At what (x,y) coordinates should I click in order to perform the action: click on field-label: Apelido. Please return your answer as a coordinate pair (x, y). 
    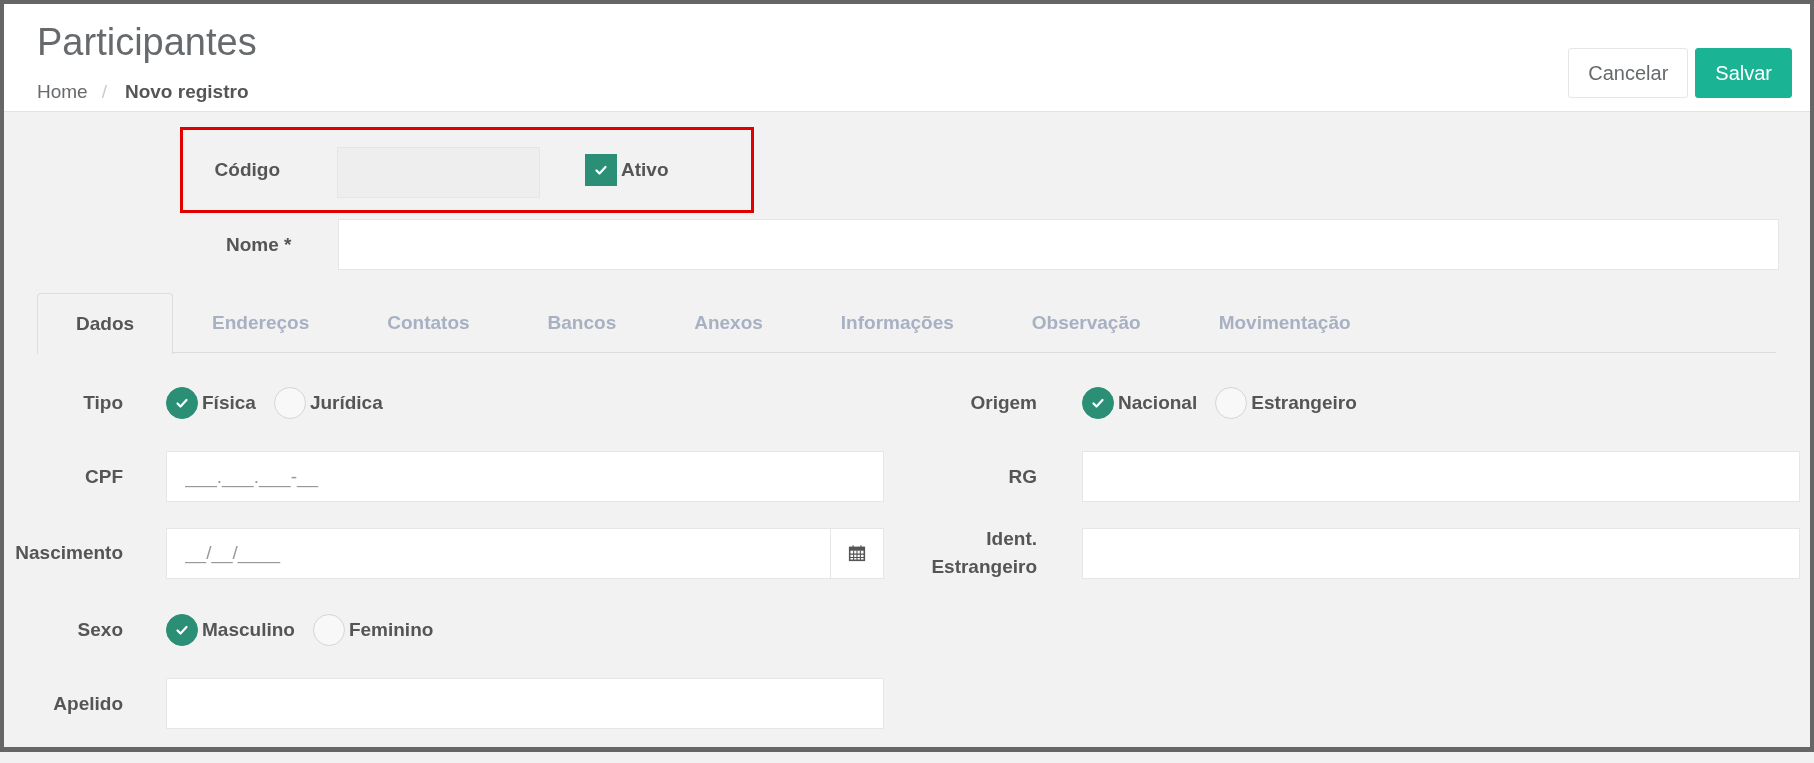
    Looking at the image, I should click on (87, 703).